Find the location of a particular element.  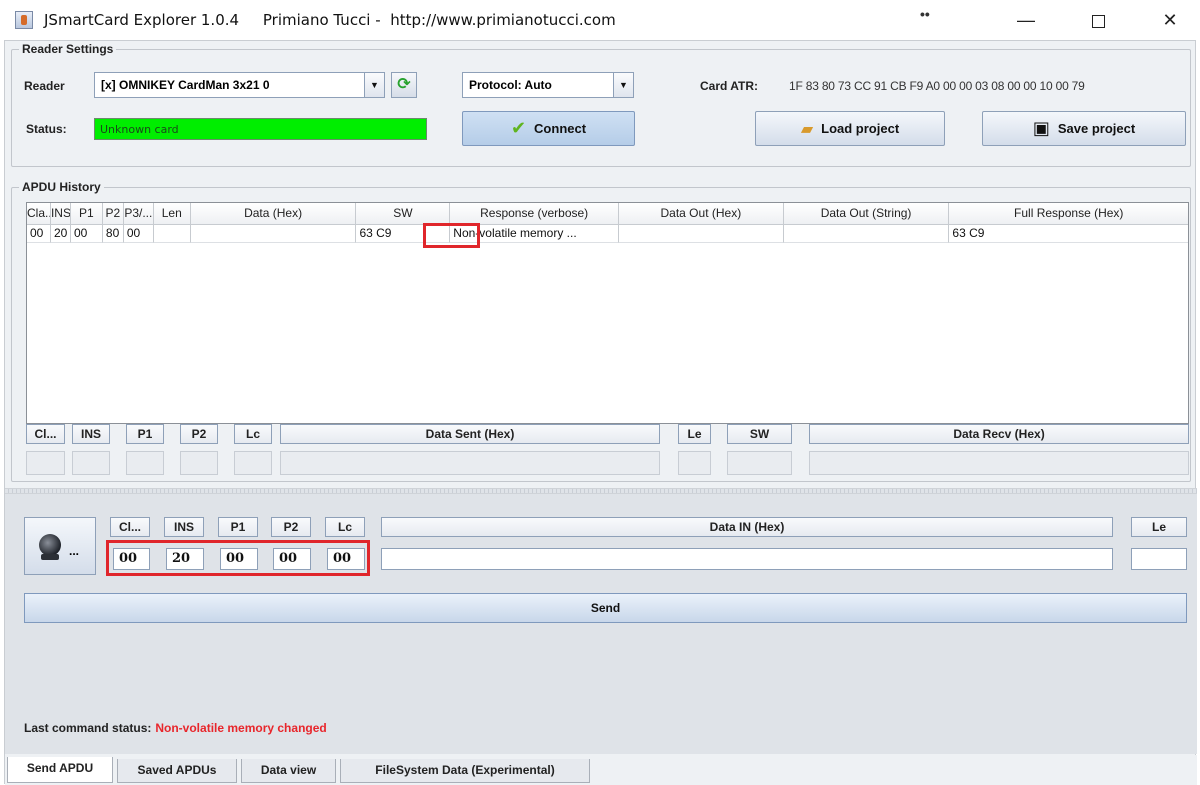

protocol-select-value: Protocol: Auto is located at coordinates (510, 85).